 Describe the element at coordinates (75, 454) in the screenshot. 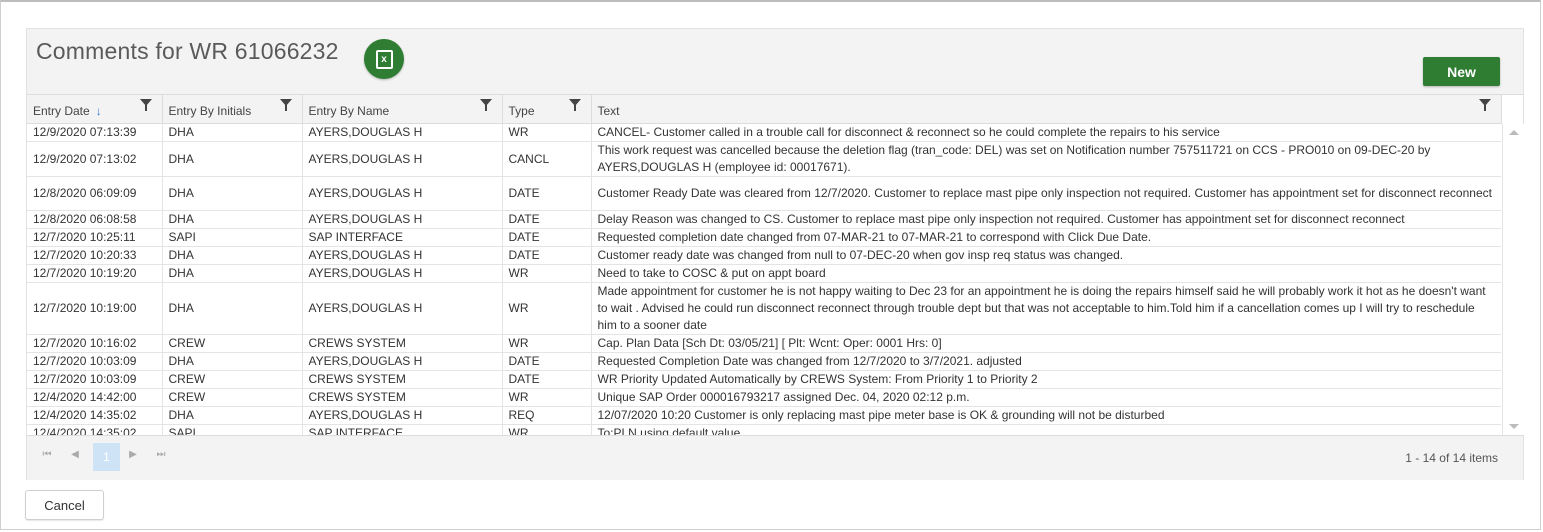

I see `previous-page-icon: ◀` at that location.